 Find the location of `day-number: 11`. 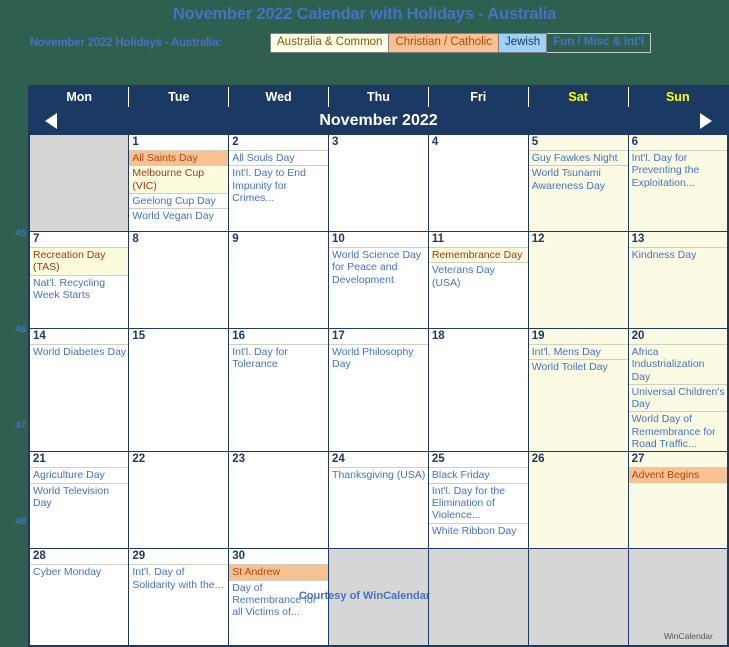

day-number: 11 is located at coordinates (438, 239).